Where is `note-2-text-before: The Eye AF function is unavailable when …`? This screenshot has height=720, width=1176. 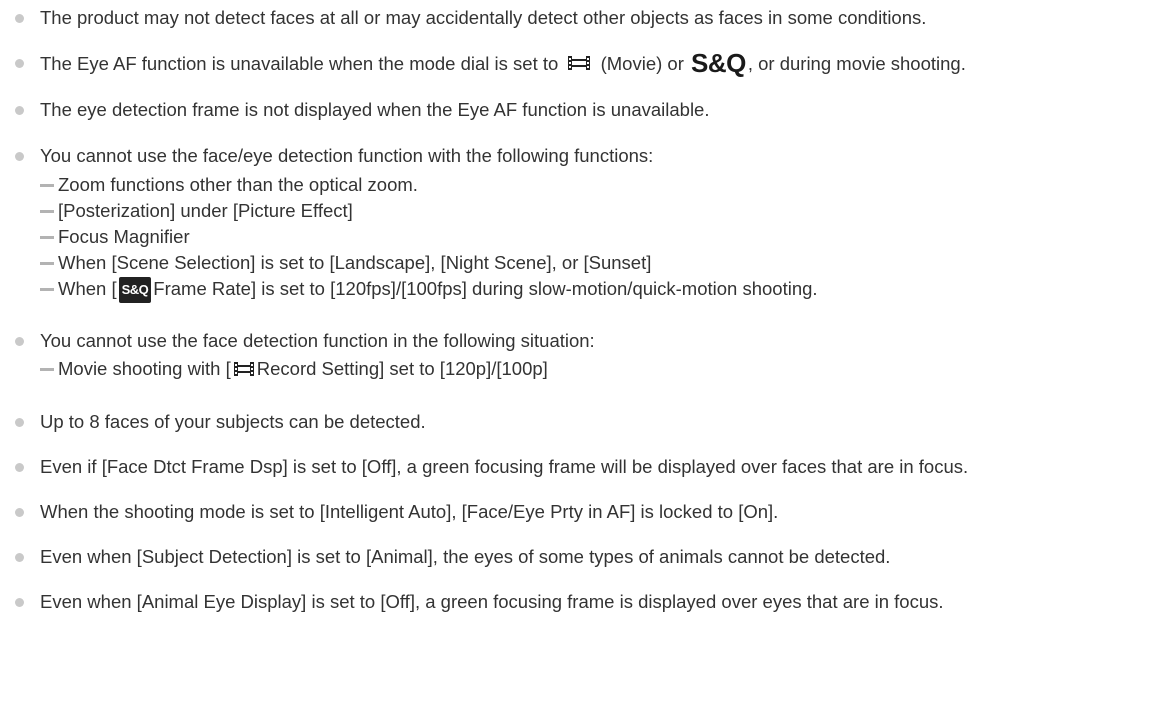
note-2-text-before: The Eye AF function is unavailable when … is located at coordinates (299, 63).